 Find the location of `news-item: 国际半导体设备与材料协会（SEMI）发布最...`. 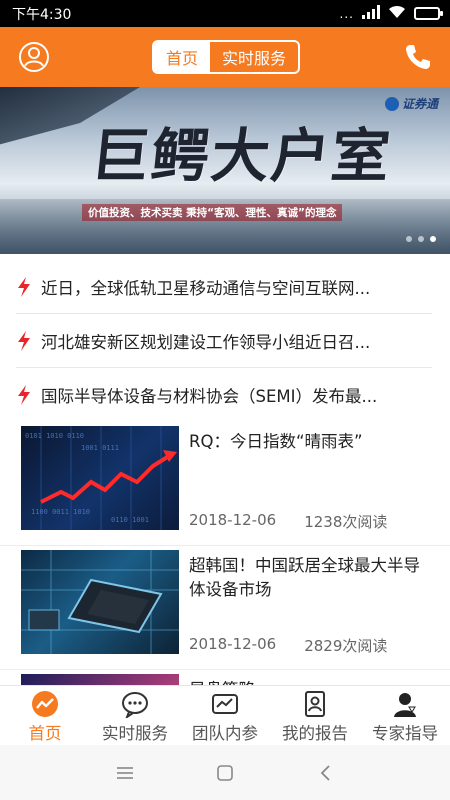

news-item: 国际半导体设备与材料协会（SEMI）发布最... is located at coordinates (224, 395).